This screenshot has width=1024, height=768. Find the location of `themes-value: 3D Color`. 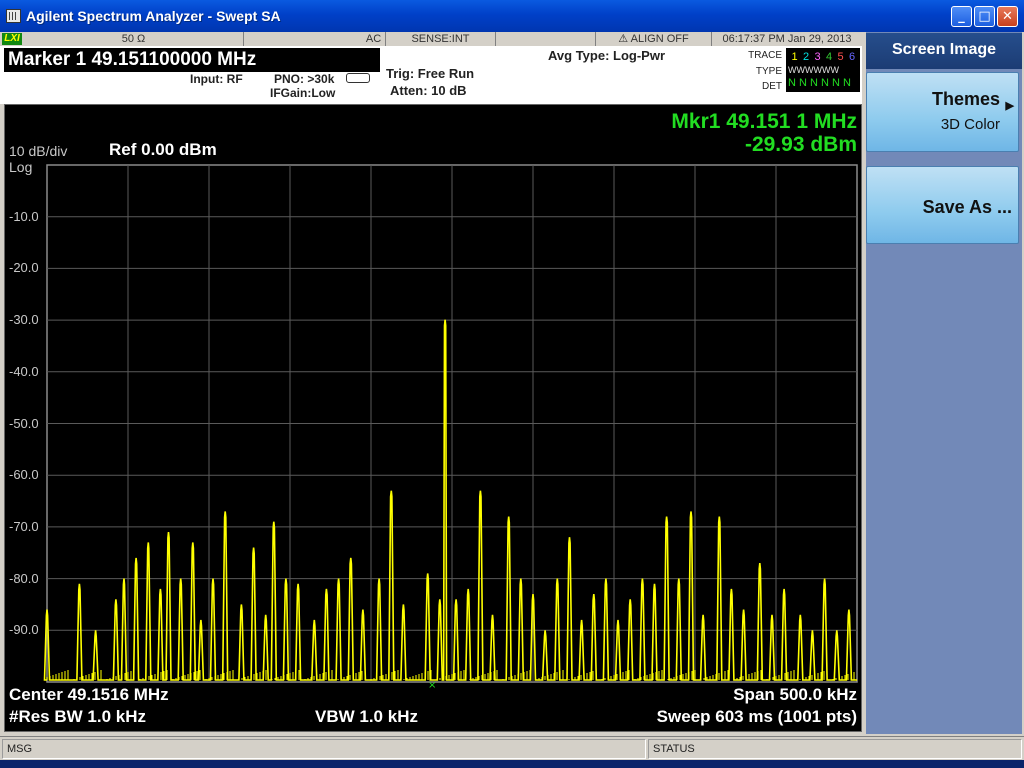

themes-value: 3D Color is located at coordinates (970, 124).